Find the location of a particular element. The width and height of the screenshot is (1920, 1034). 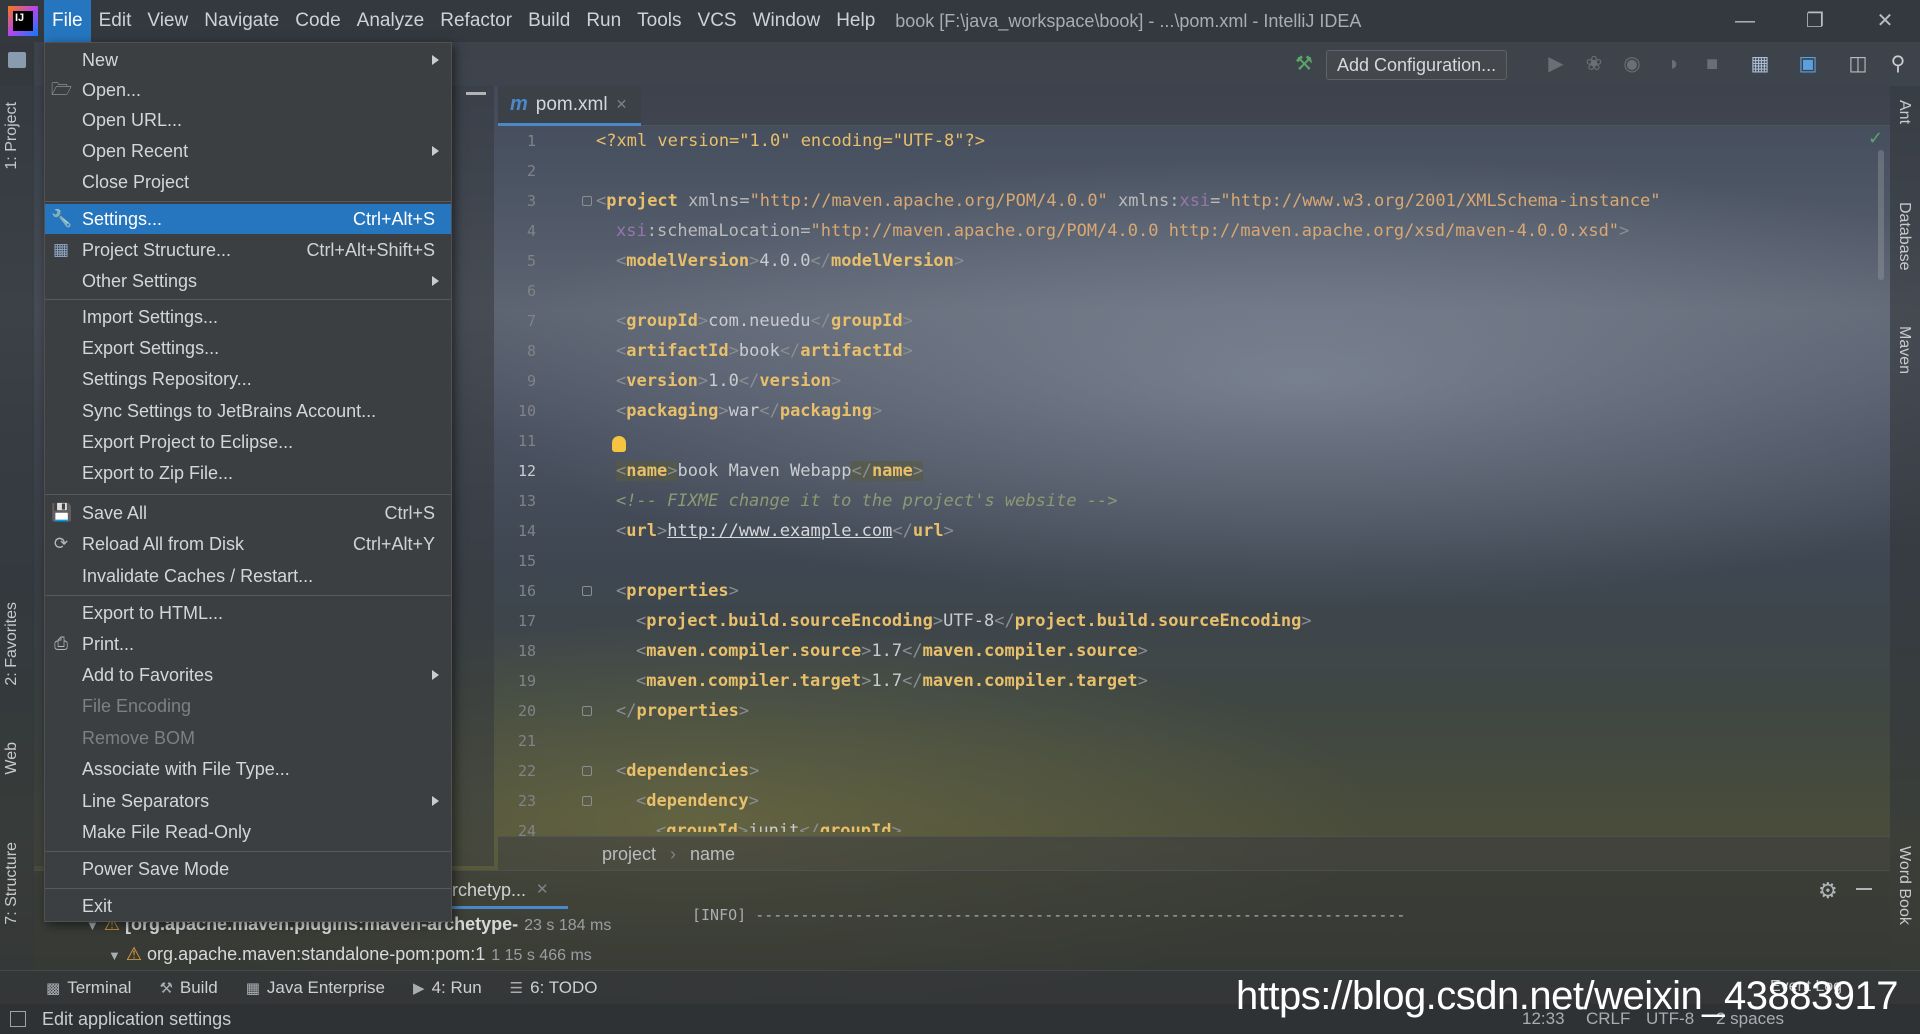

project-structure-toolbar-icon: ▦ is located at coordinates (1760, 64).